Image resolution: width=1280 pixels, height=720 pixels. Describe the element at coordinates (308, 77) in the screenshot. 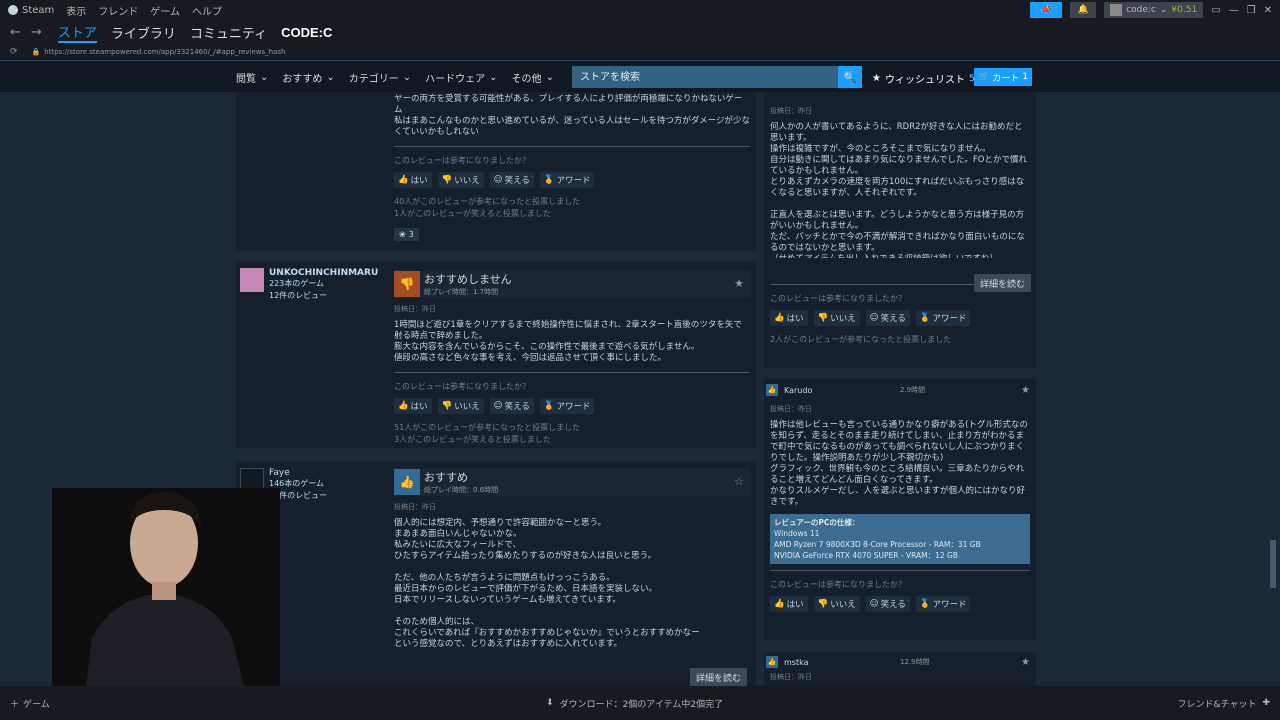

I see `store-nav-recommended: おすすめ ⌄` at that location.